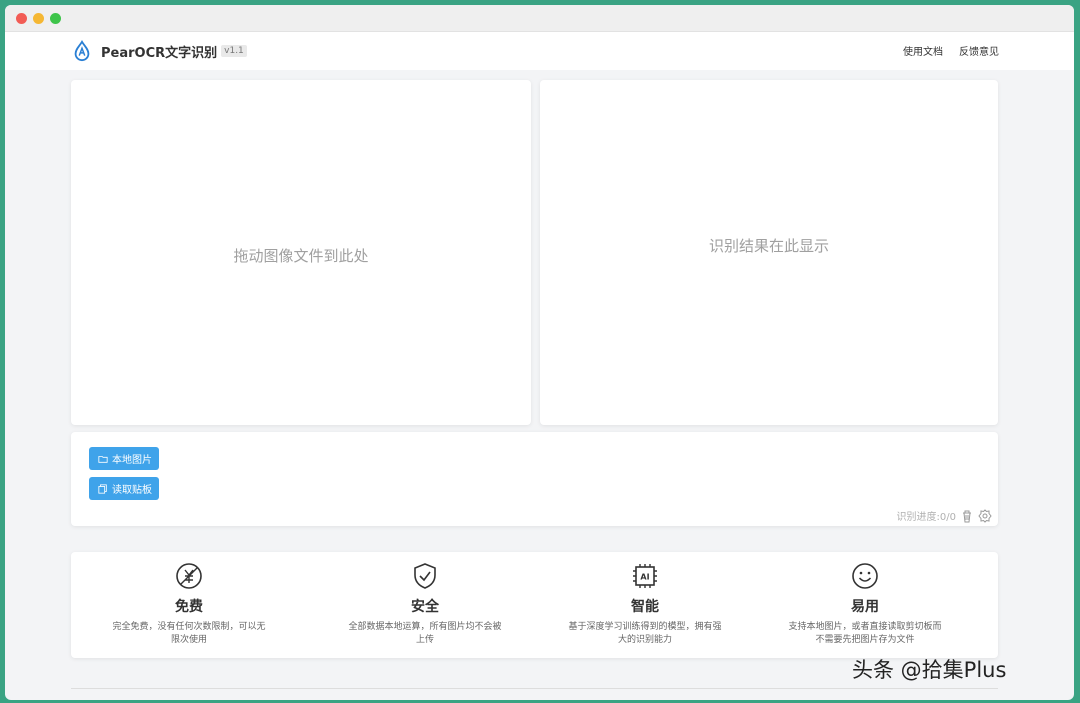 Image resolution: width=1080 pixels, height=703 pixels. What do you see at coordinates (189, 633) in the screenshot?
I see `feature-desc: 完全免费，没有任何次数限制，可以无限次使用` at bounding box center [189, 633].